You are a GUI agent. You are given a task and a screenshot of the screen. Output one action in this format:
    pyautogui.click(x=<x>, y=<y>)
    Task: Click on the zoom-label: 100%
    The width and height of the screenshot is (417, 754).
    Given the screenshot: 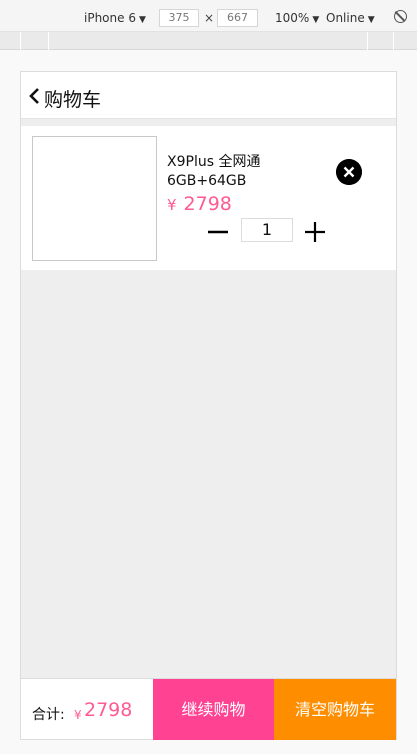 What is the action you would take?
    pyautogui.click(x=292, y=18)
    